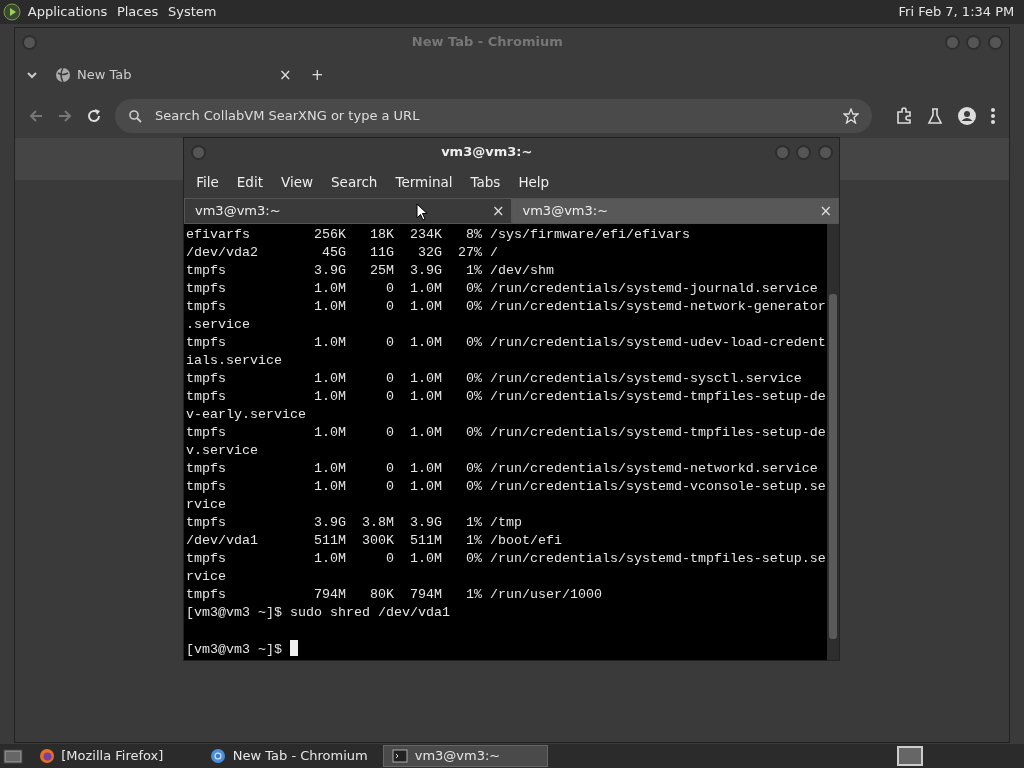 This screenshot has height=768, width=1024. I want to click on terminal-line: efivarfs 256K 18K 234K 8% /sys/firmware/efi/efivars, so click(438, 234).